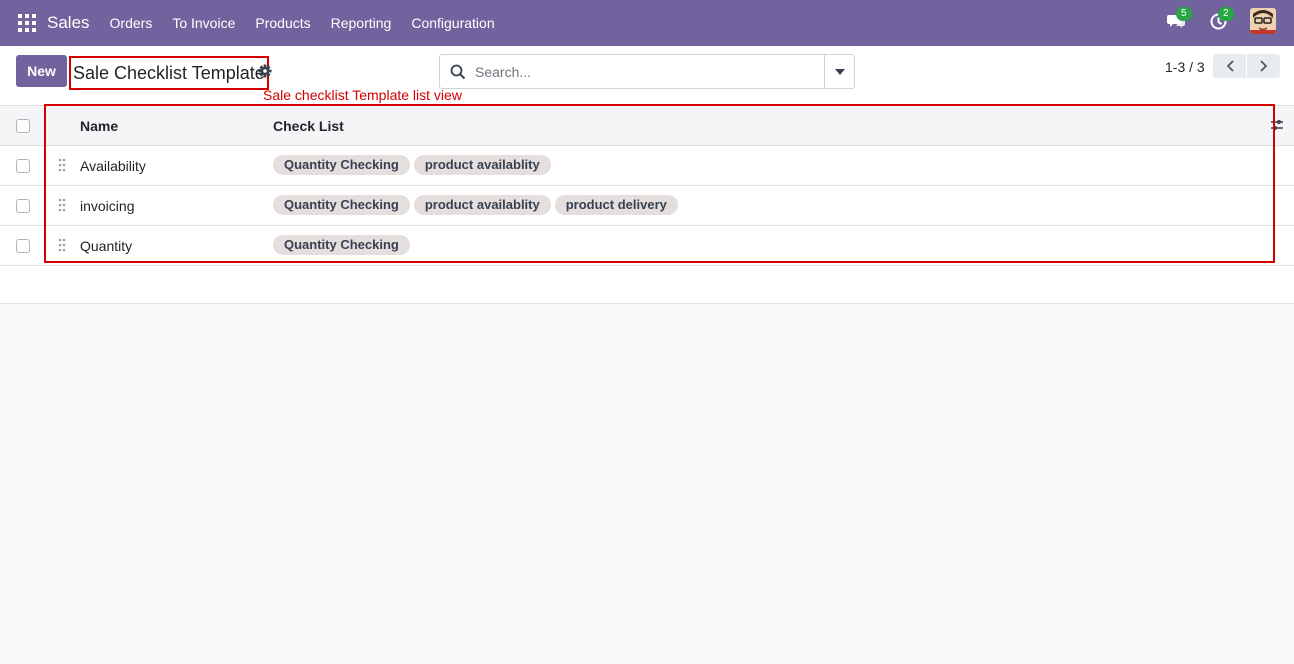  What do you see at coordinates (113, 166) in the screenshot?
I see `row-name: Availability` at bounding box center [113, 166].